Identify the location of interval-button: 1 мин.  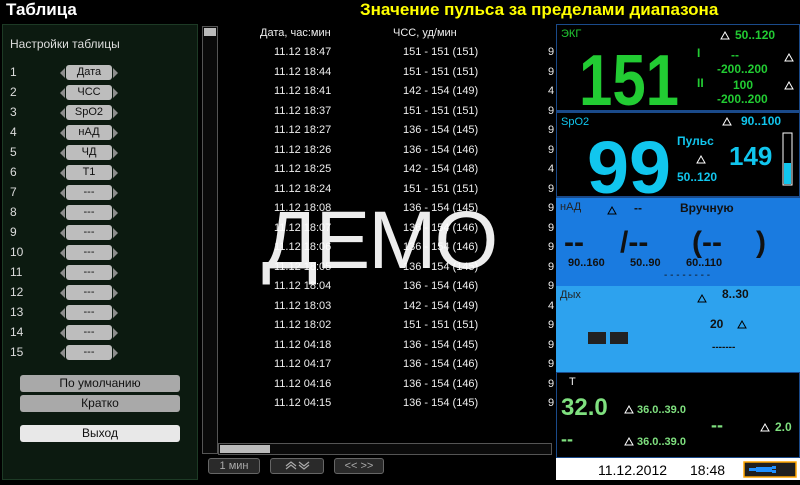
(234, 466).